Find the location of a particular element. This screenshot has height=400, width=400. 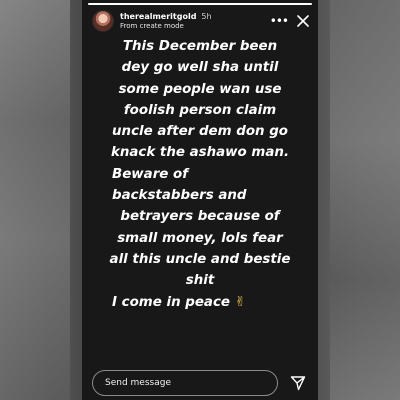

caption-last-line: I come in peace ✌ is located at coordinates (200, 302).